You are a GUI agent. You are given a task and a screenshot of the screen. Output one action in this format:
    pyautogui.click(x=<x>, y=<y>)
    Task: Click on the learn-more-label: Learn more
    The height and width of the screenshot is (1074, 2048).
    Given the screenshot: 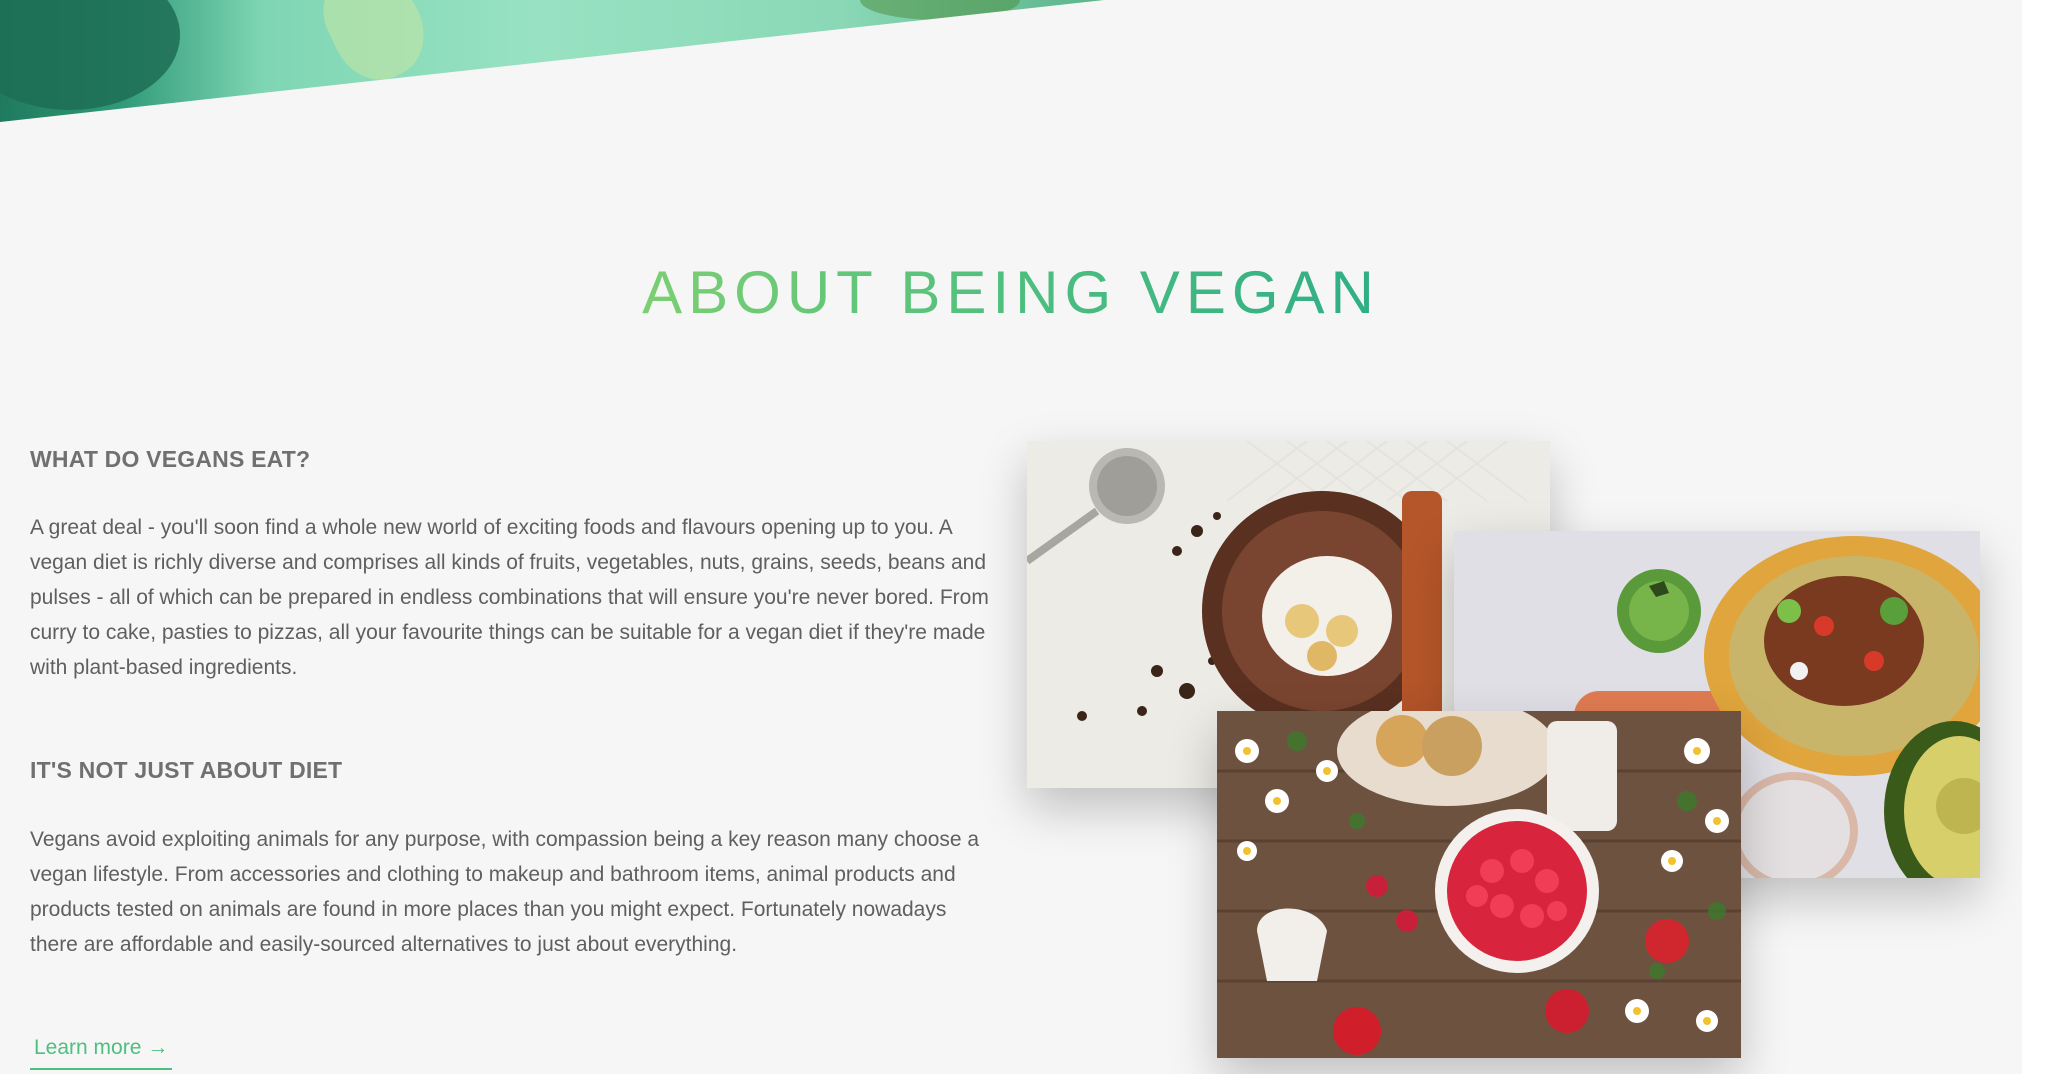 What is the action you would take?
    pyautogui.click(x=88, y=1047)
    